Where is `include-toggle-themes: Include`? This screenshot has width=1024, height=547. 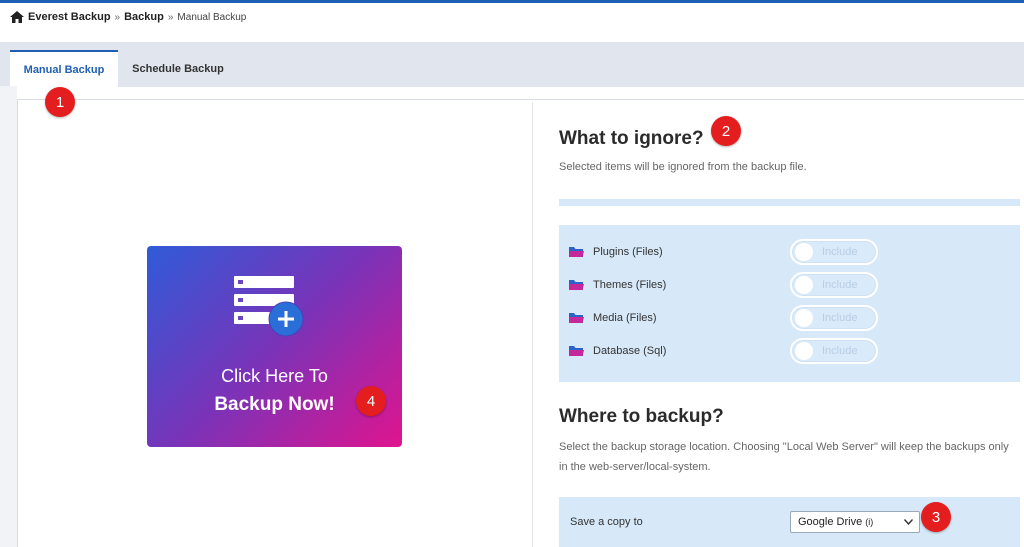 include-toggle-themes: Include is located at coordinates (834, 285).